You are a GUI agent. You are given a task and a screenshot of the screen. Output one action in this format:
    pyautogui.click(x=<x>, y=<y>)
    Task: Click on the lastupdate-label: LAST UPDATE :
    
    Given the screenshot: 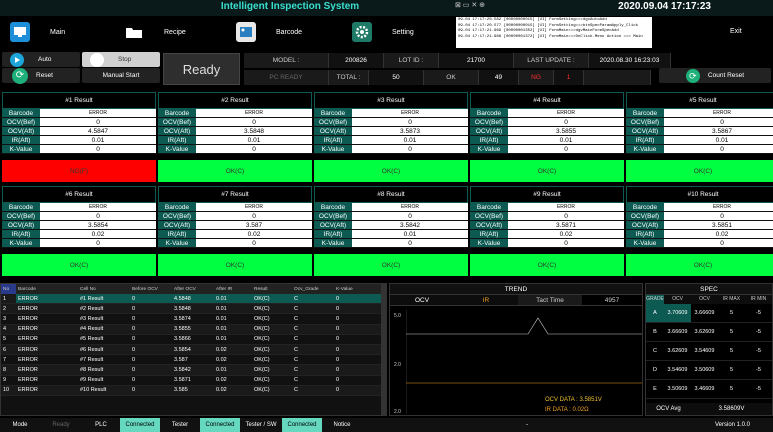 What is the action you would take?
    pyautogui.click(x=551, y=60)
    